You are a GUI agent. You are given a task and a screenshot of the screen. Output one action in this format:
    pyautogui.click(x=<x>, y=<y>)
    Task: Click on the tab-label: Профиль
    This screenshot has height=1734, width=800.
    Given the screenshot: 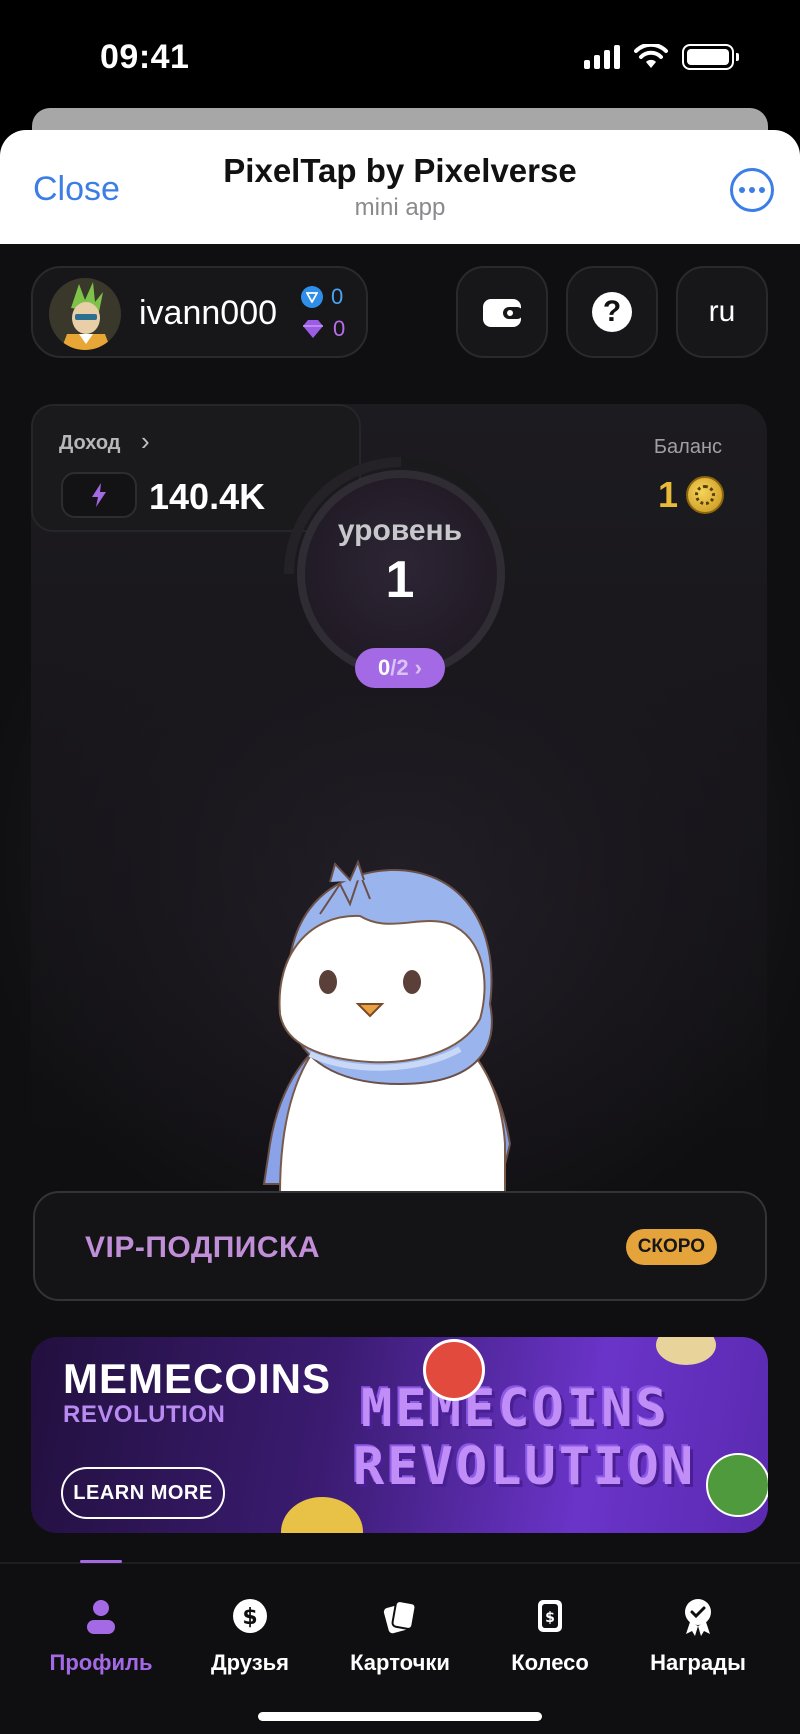 What is the action you would take?
    pyautogui.click(x=101, y=1662)
    